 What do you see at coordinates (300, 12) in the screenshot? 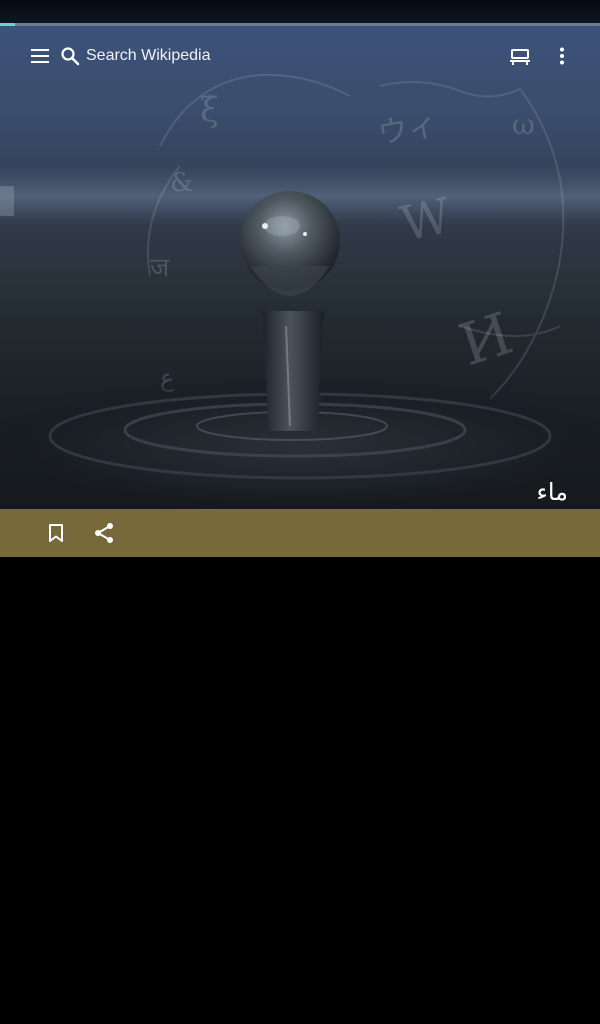
I see `status-bar` at bounding box center [300, 12].